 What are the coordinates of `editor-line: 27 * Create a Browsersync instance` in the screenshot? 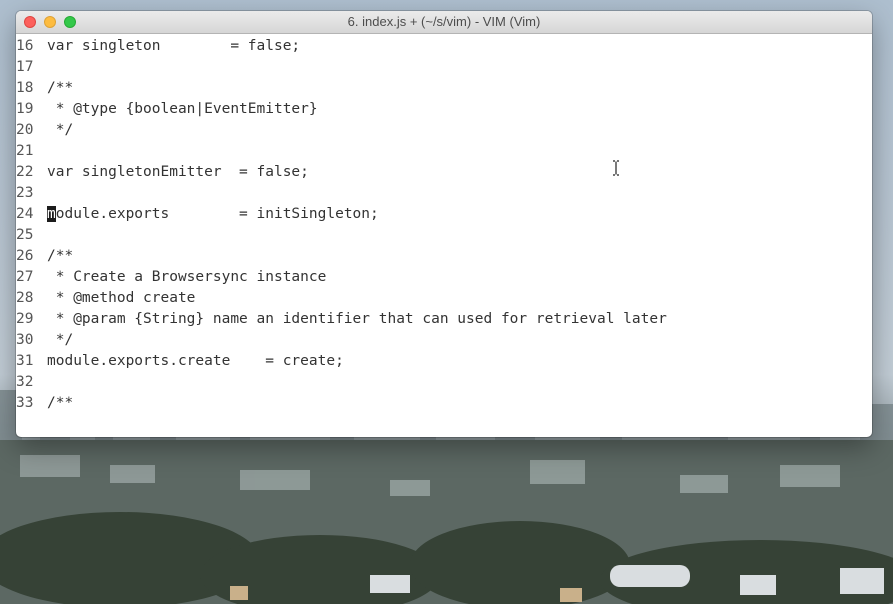 It's located at (444, 277).